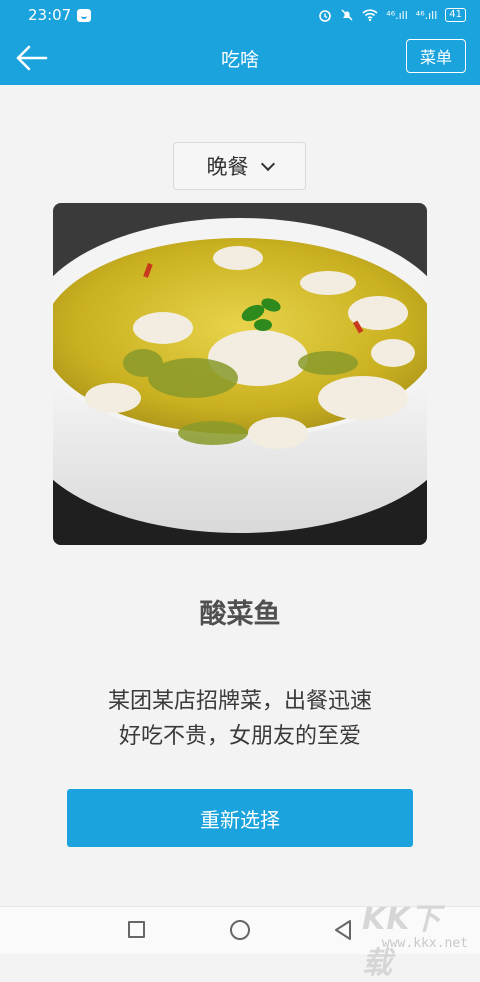 Image resolution: width=480 pixels, height=982 pixels. Describe the element at coordinates (50, 15) in the screenshot. I see `status-time: 23:07` at that location.